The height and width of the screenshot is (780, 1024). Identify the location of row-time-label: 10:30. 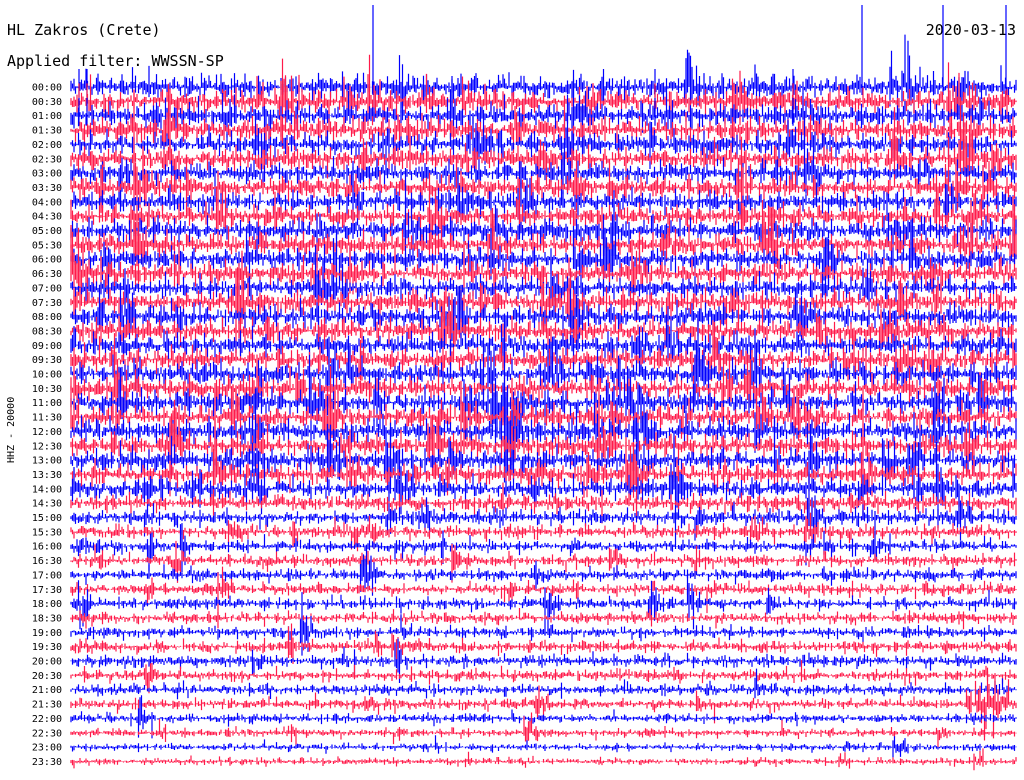
(47, 389).